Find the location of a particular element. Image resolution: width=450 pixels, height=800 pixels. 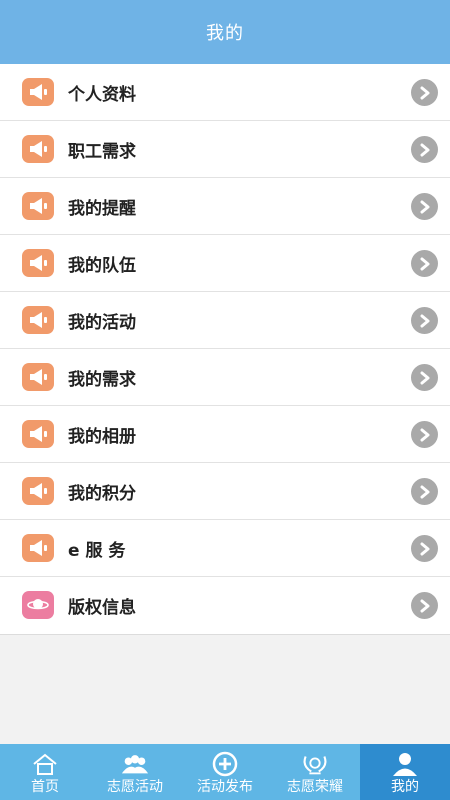

menu-item-label: 我的提醒 is located at coordinates (102, 208).